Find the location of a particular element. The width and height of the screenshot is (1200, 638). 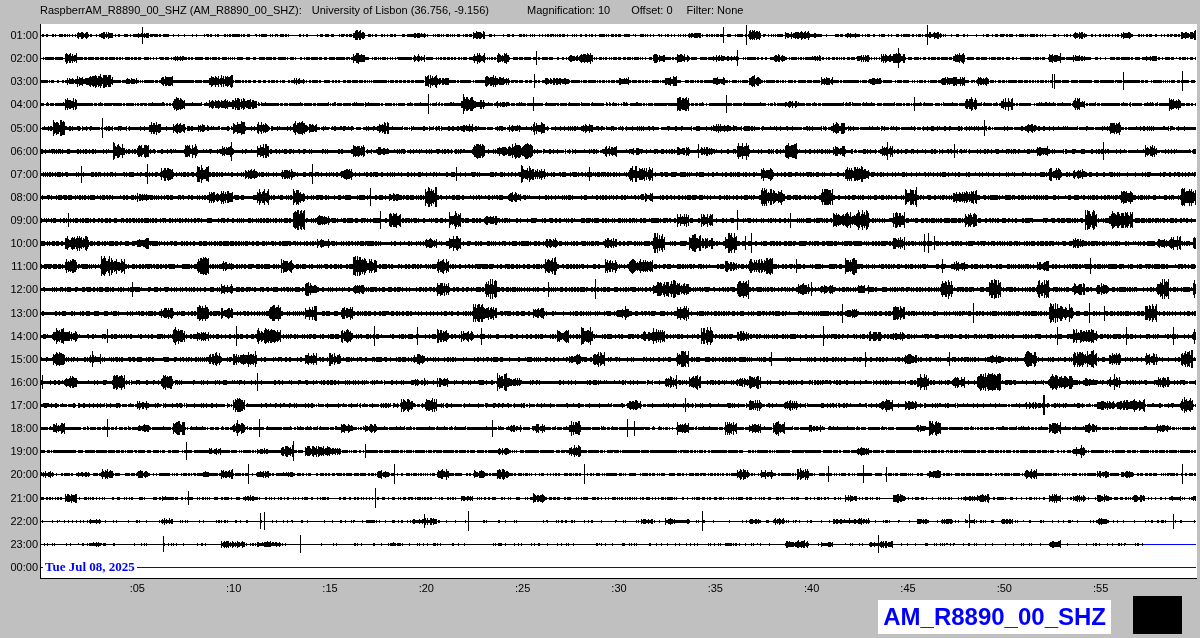

hour-label: 19:00 is located at coordinates (24, 451).